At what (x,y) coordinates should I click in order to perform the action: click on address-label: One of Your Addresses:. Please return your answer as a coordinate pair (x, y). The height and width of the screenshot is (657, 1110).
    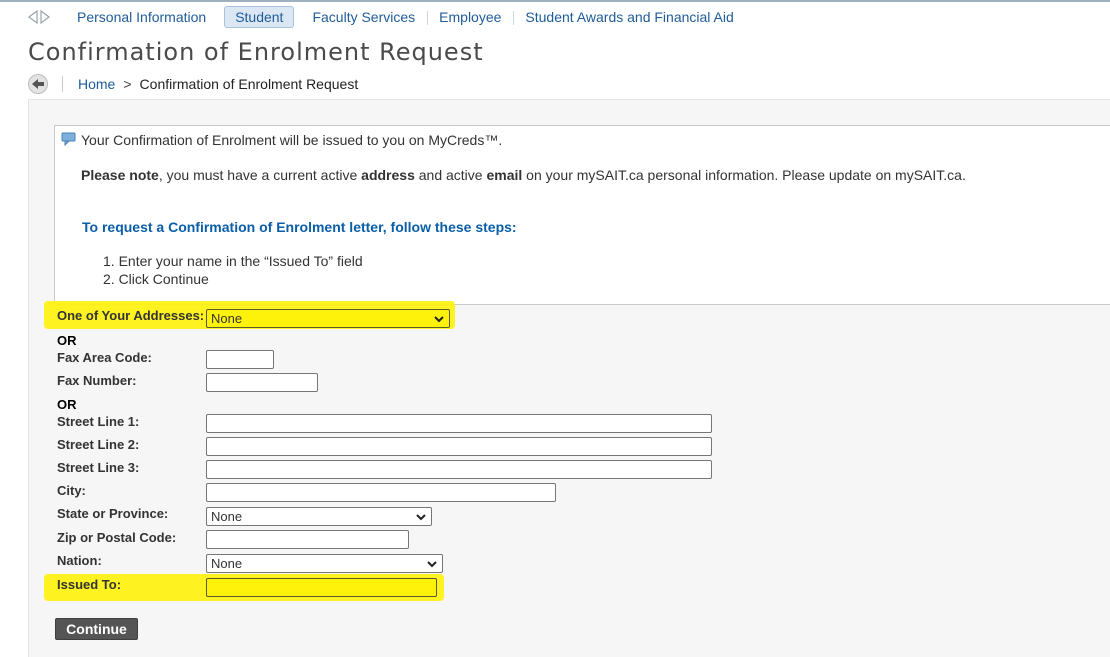
    Looking at the image, I should click on (131, 315).